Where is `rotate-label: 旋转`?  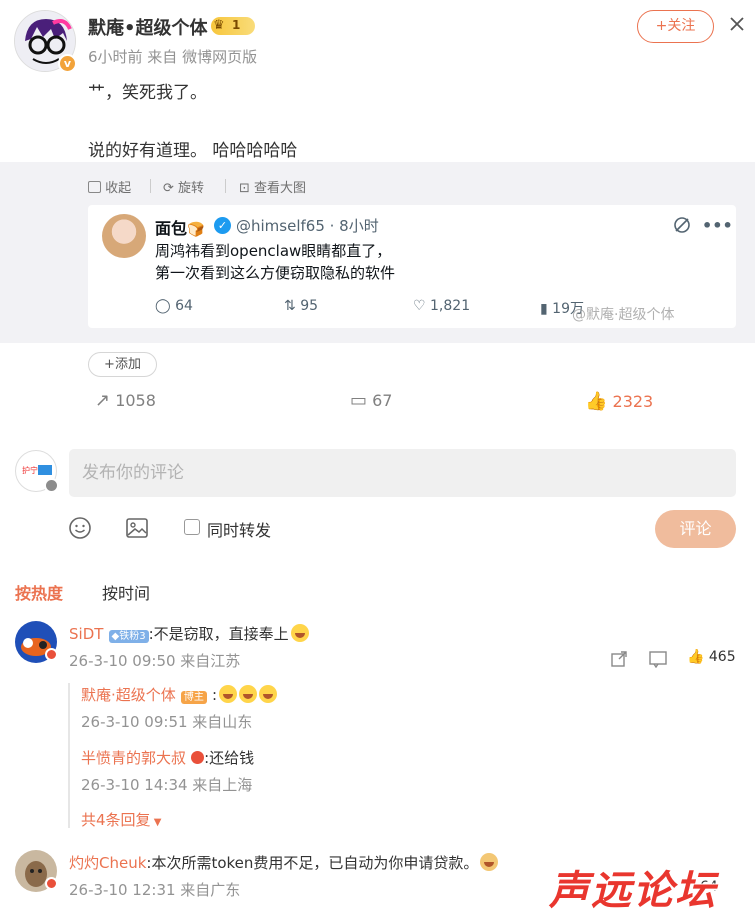 rotate-label: 旋转 is located at coordinates (191, 188).